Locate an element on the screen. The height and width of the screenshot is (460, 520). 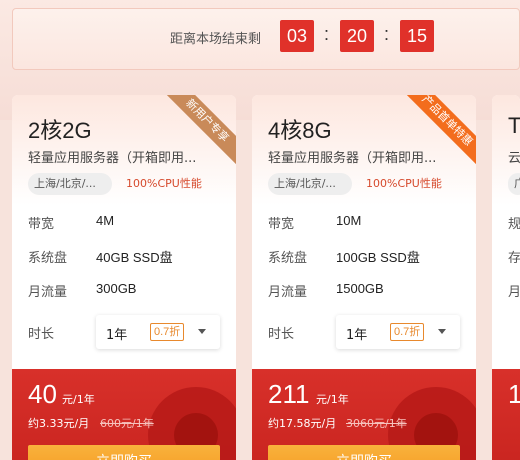
spec-value-bandwidth: 4M is located at coordinates (105, 220).